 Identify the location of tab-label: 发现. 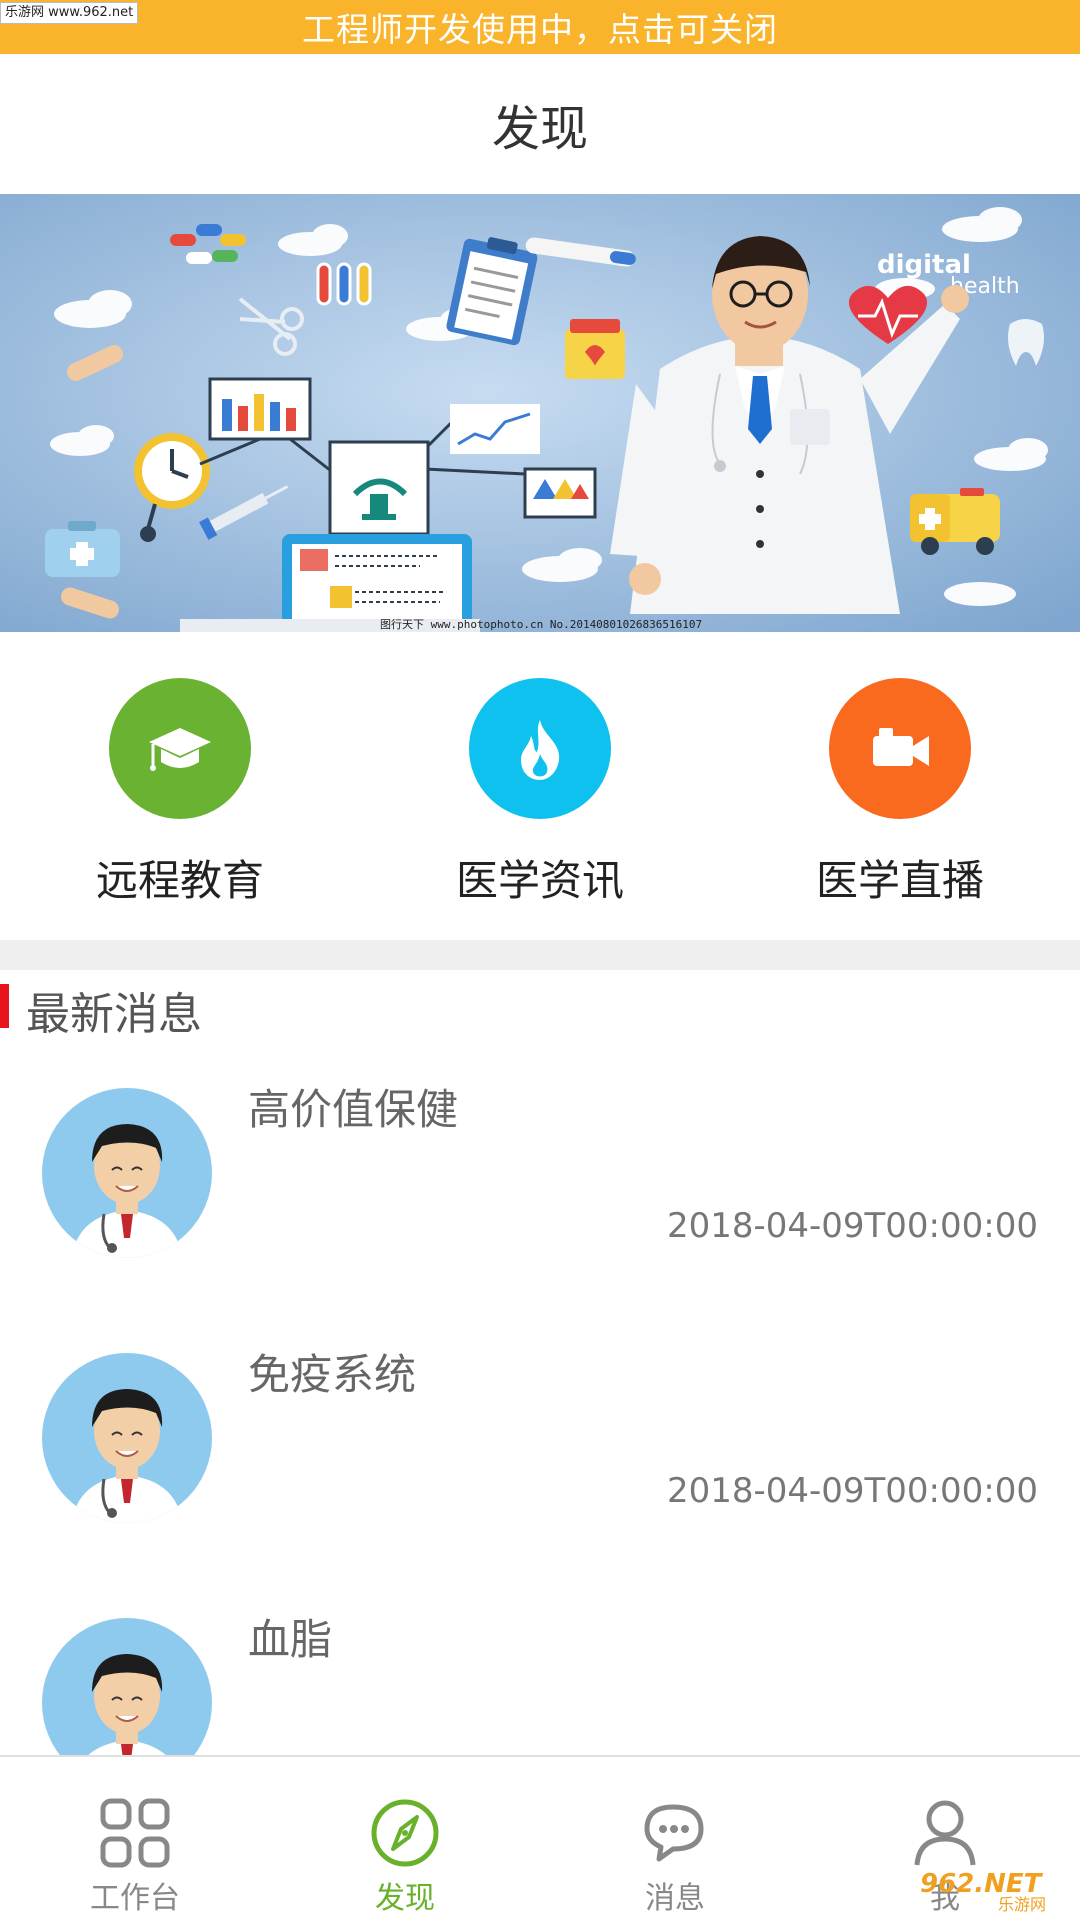
(405, 1898).